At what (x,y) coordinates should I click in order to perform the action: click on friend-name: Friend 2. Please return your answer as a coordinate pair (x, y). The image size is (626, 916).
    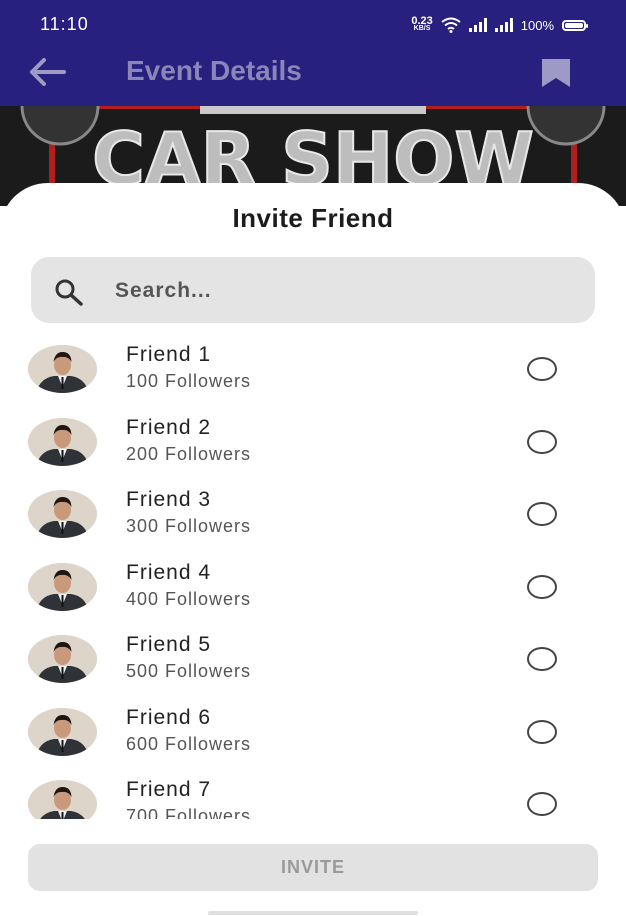
    Looking at the image, I should click on (169, 427).